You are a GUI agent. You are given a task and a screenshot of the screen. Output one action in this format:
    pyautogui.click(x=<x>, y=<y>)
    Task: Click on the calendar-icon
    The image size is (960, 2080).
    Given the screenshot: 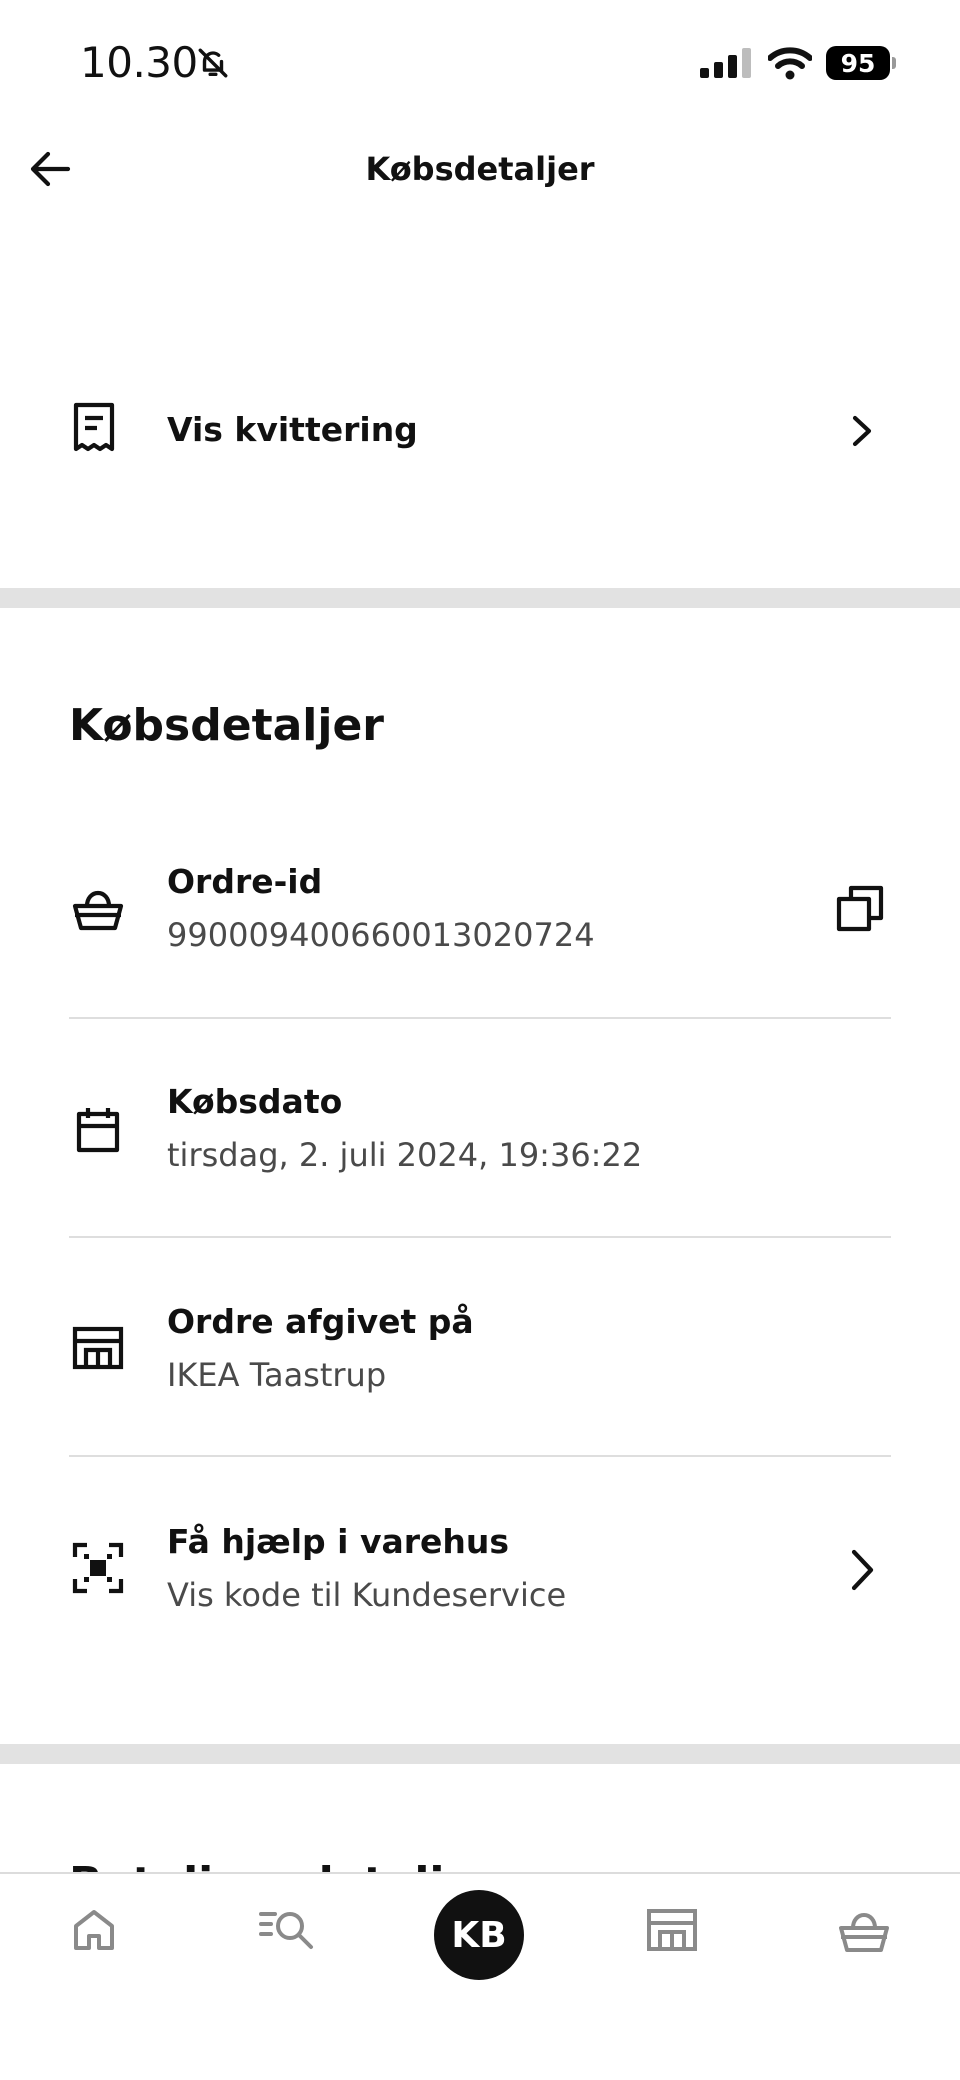 What is the action you would take?
    pyautogui.click(x=98, y=1129)
    